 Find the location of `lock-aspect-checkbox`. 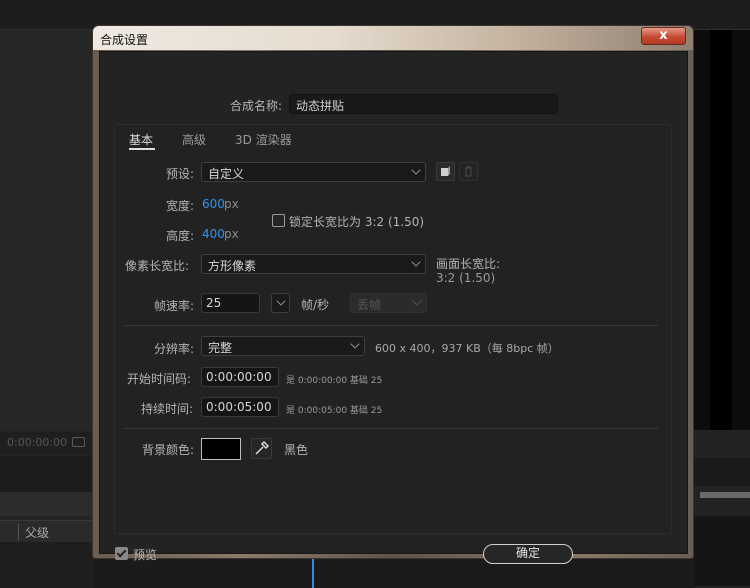

lock-aspect-checkbox is located at coordinates (278, 220).